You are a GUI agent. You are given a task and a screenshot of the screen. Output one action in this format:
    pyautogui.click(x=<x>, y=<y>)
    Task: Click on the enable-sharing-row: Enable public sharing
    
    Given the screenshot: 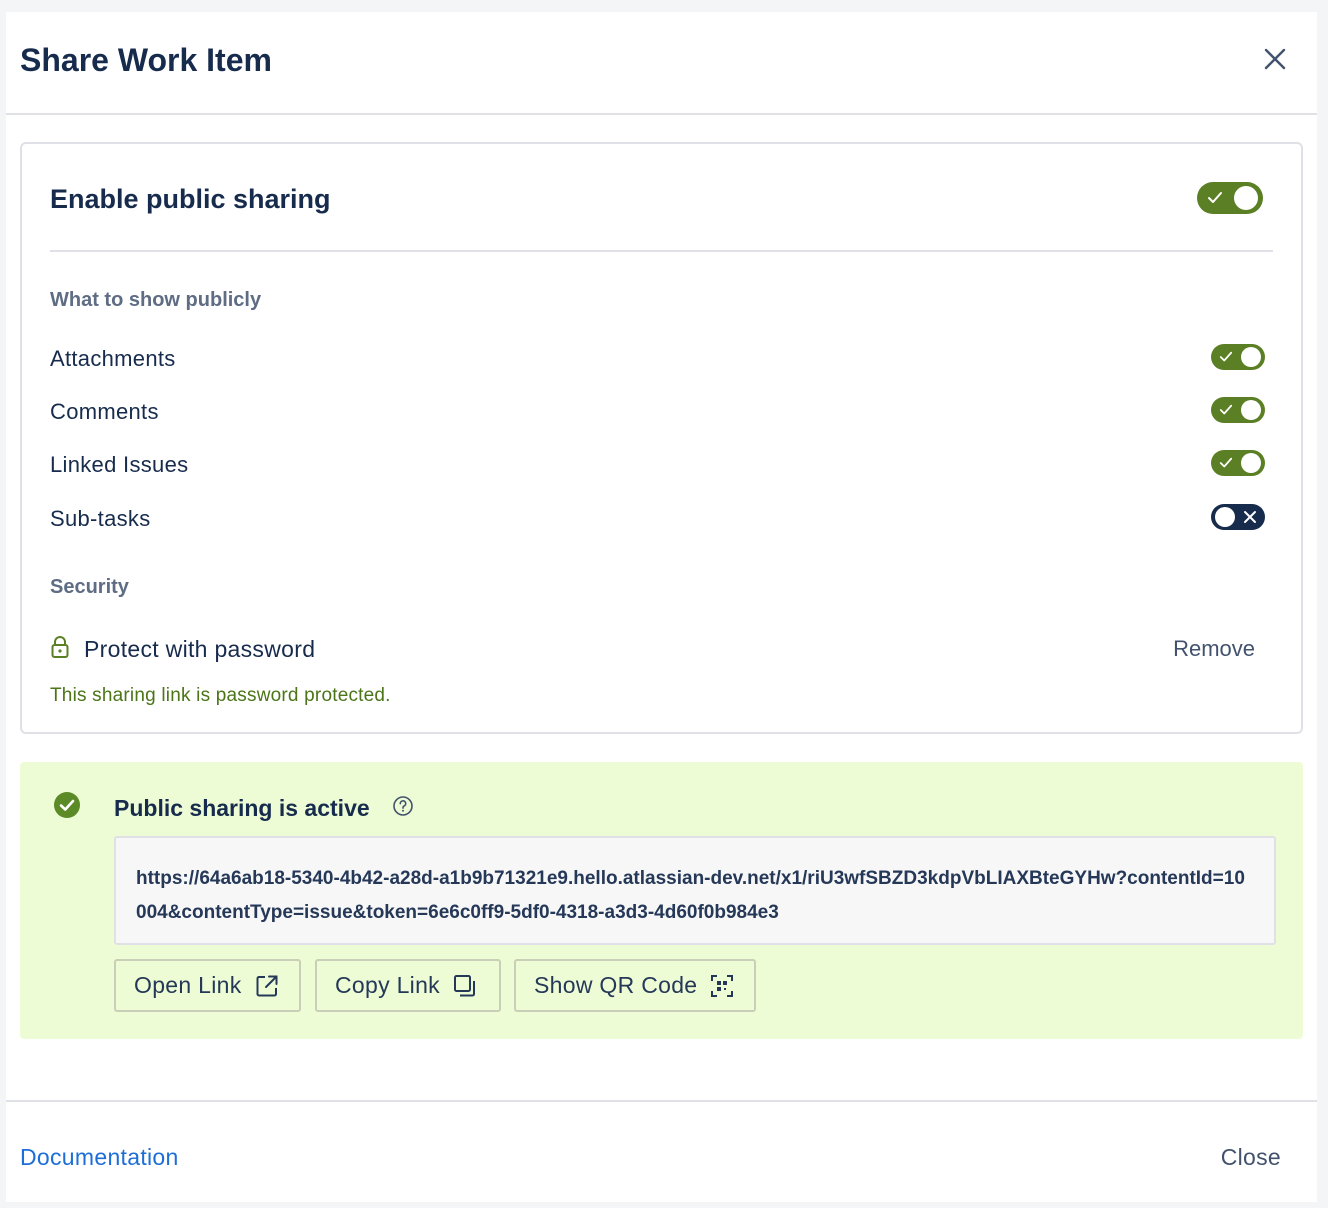 What is the action you would take?
    pyautogui.click(x=661, y=198)
    